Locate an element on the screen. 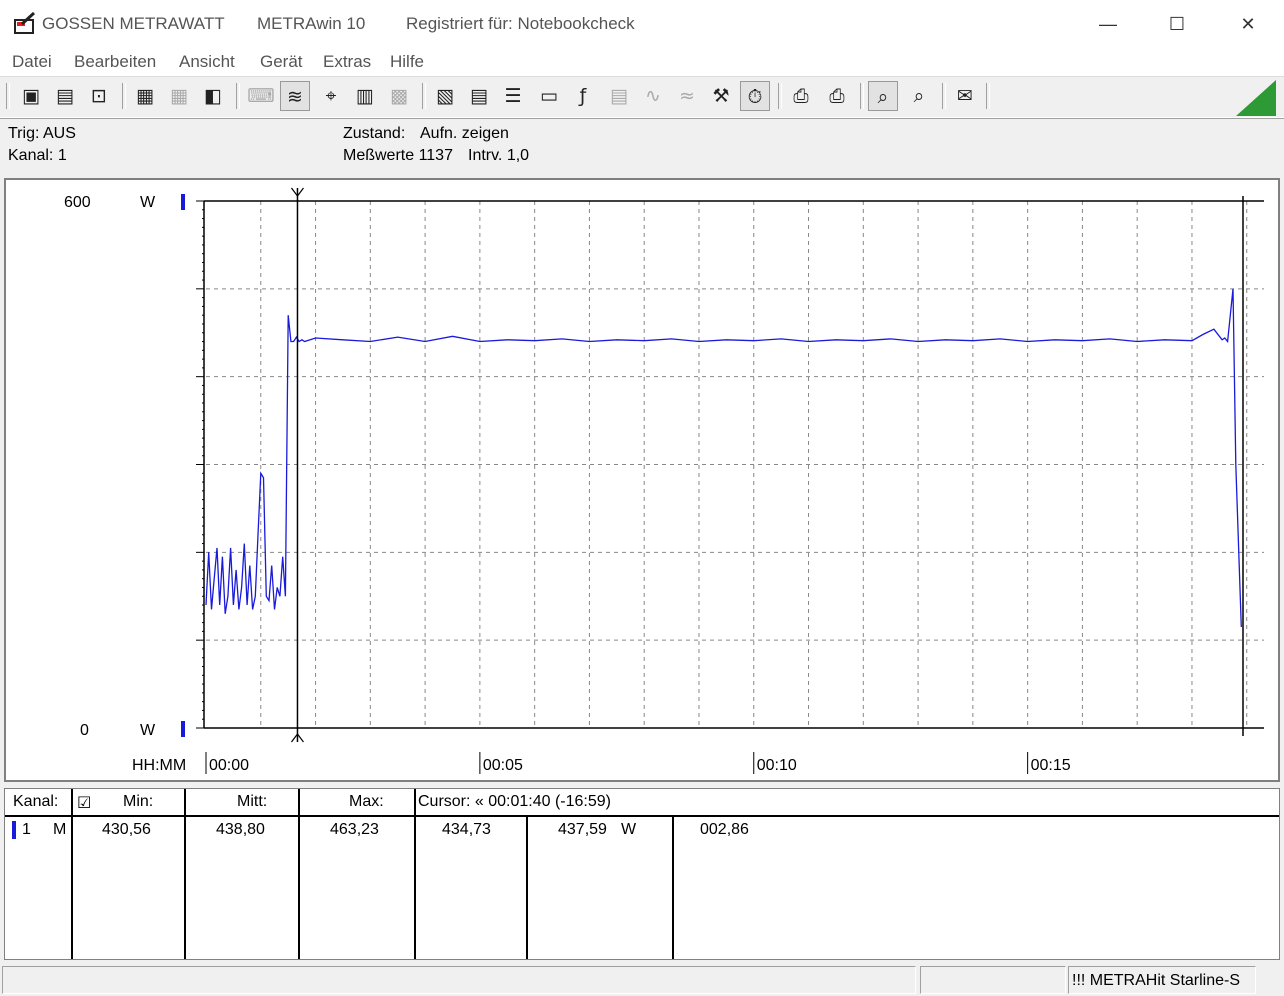 The width and height of the screenshot is (1284, 996). header-mitt: Mitt: is located at coordinates (252, 801).